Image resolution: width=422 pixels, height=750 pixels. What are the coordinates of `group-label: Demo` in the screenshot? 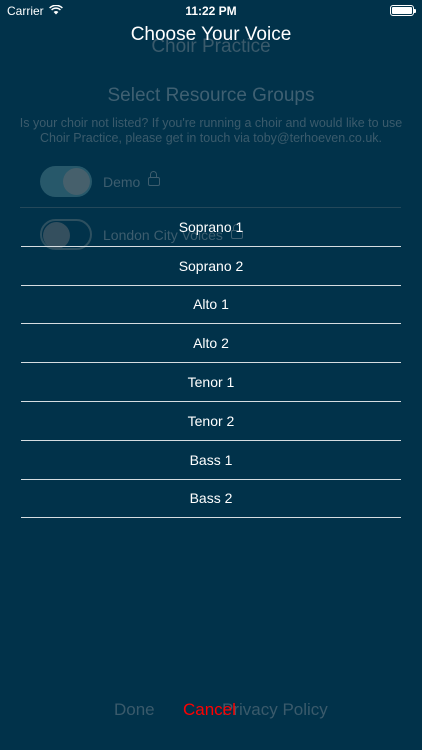 It's located at (122, 181).